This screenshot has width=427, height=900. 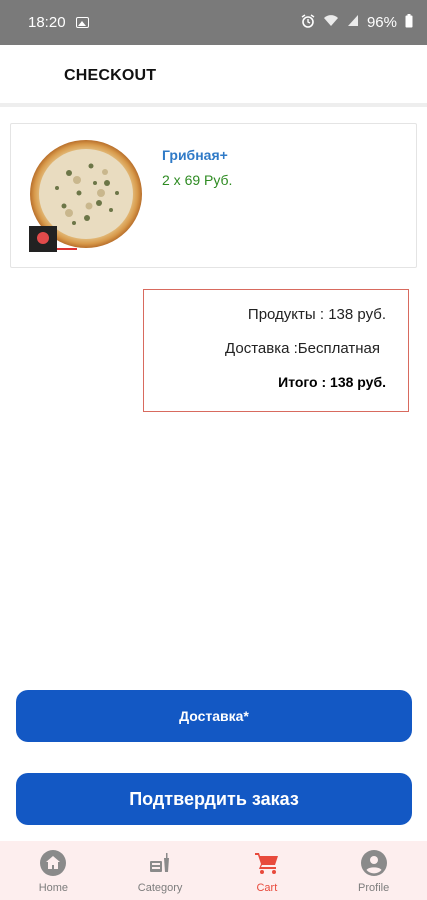 What do you see at coordinates (409, 22) in the screenshot?
I see `battery-icon` at bounding box center [409, 22].